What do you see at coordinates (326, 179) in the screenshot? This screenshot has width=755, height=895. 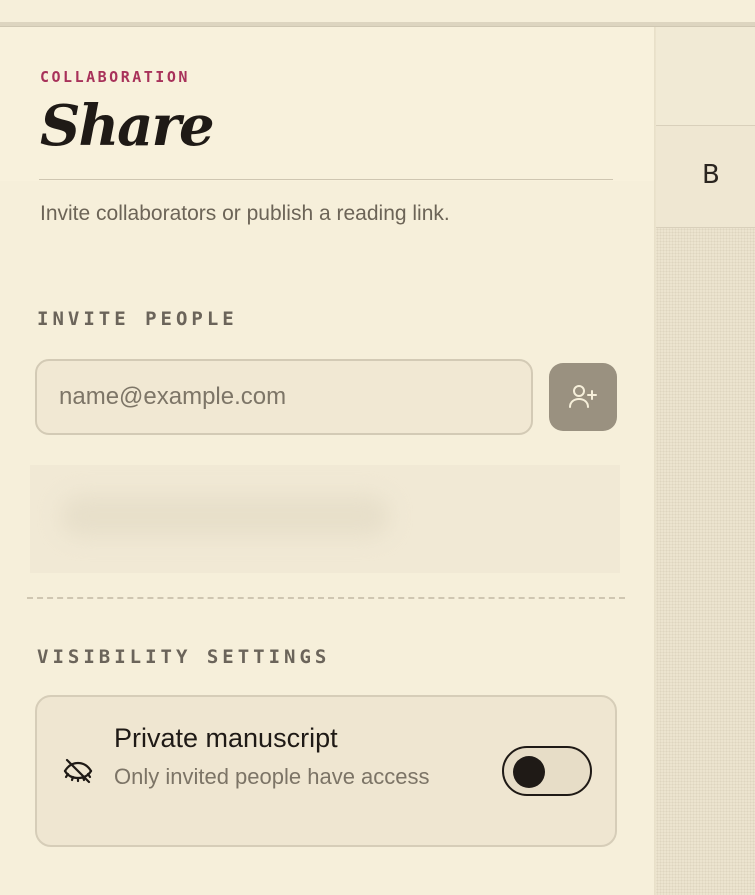 I see `title-divider` at bounding box center [326, 179].